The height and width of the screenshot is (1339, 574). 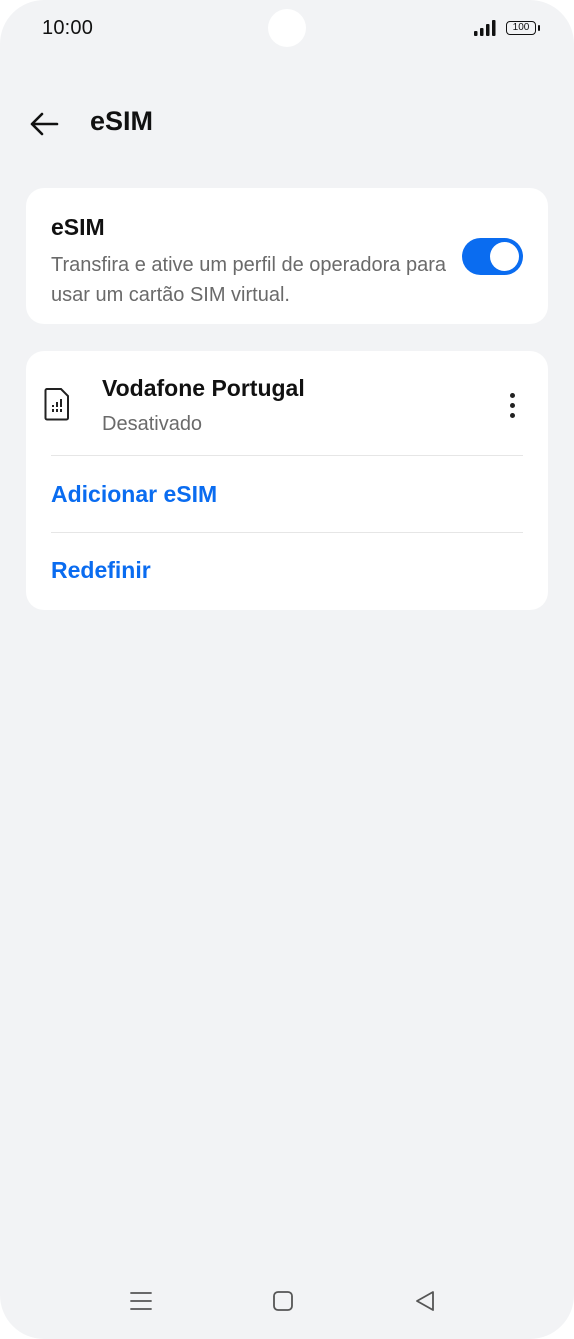 I want to click on back-button, so click(x=44, y=124).